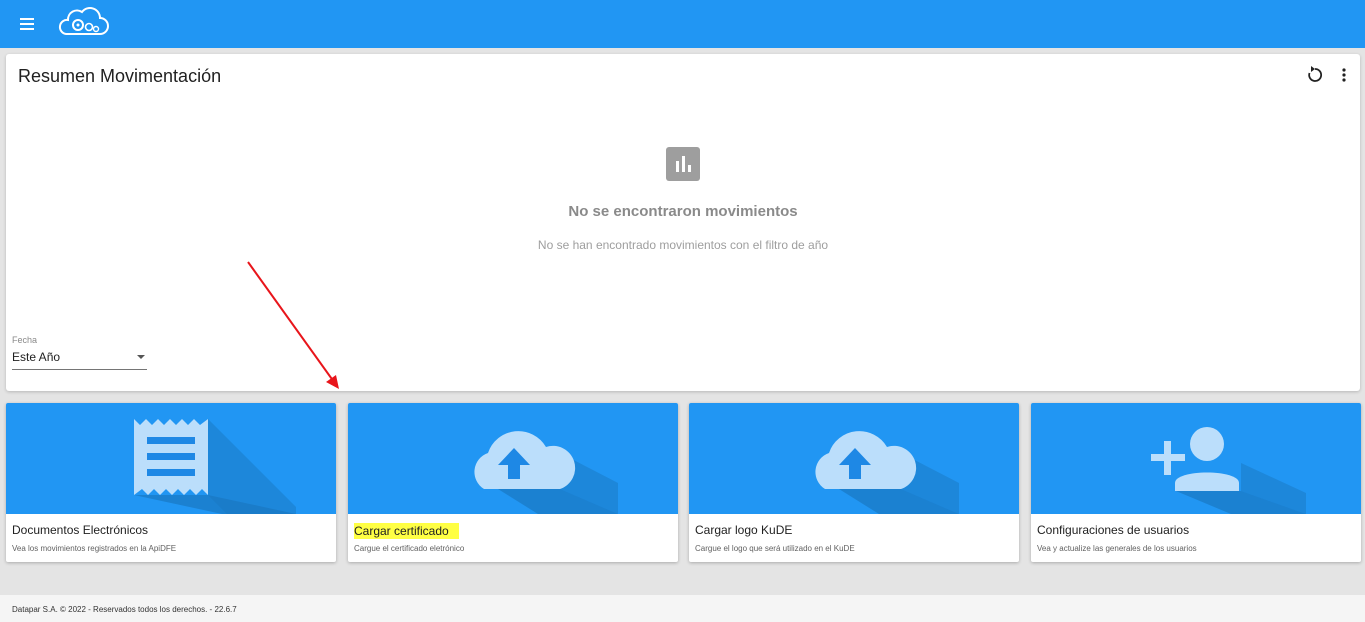  What do you see at coordinates (79, 352) in the screenshot?
I see `date-filter-select: Fecha Este Año` at bounding box center [79, 352].